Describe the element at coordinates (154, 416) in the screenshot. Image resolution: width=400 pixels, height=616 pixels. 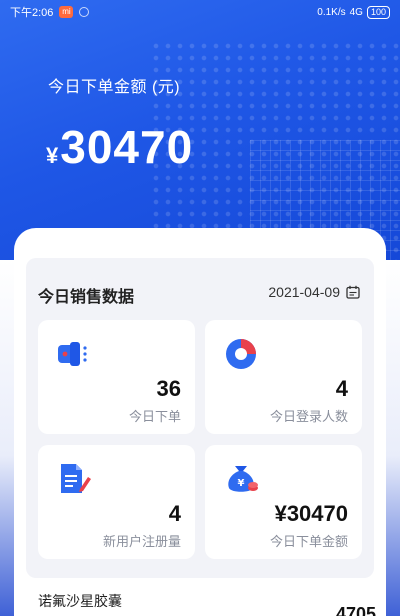
I see `card-label: 今日下单` at that location.